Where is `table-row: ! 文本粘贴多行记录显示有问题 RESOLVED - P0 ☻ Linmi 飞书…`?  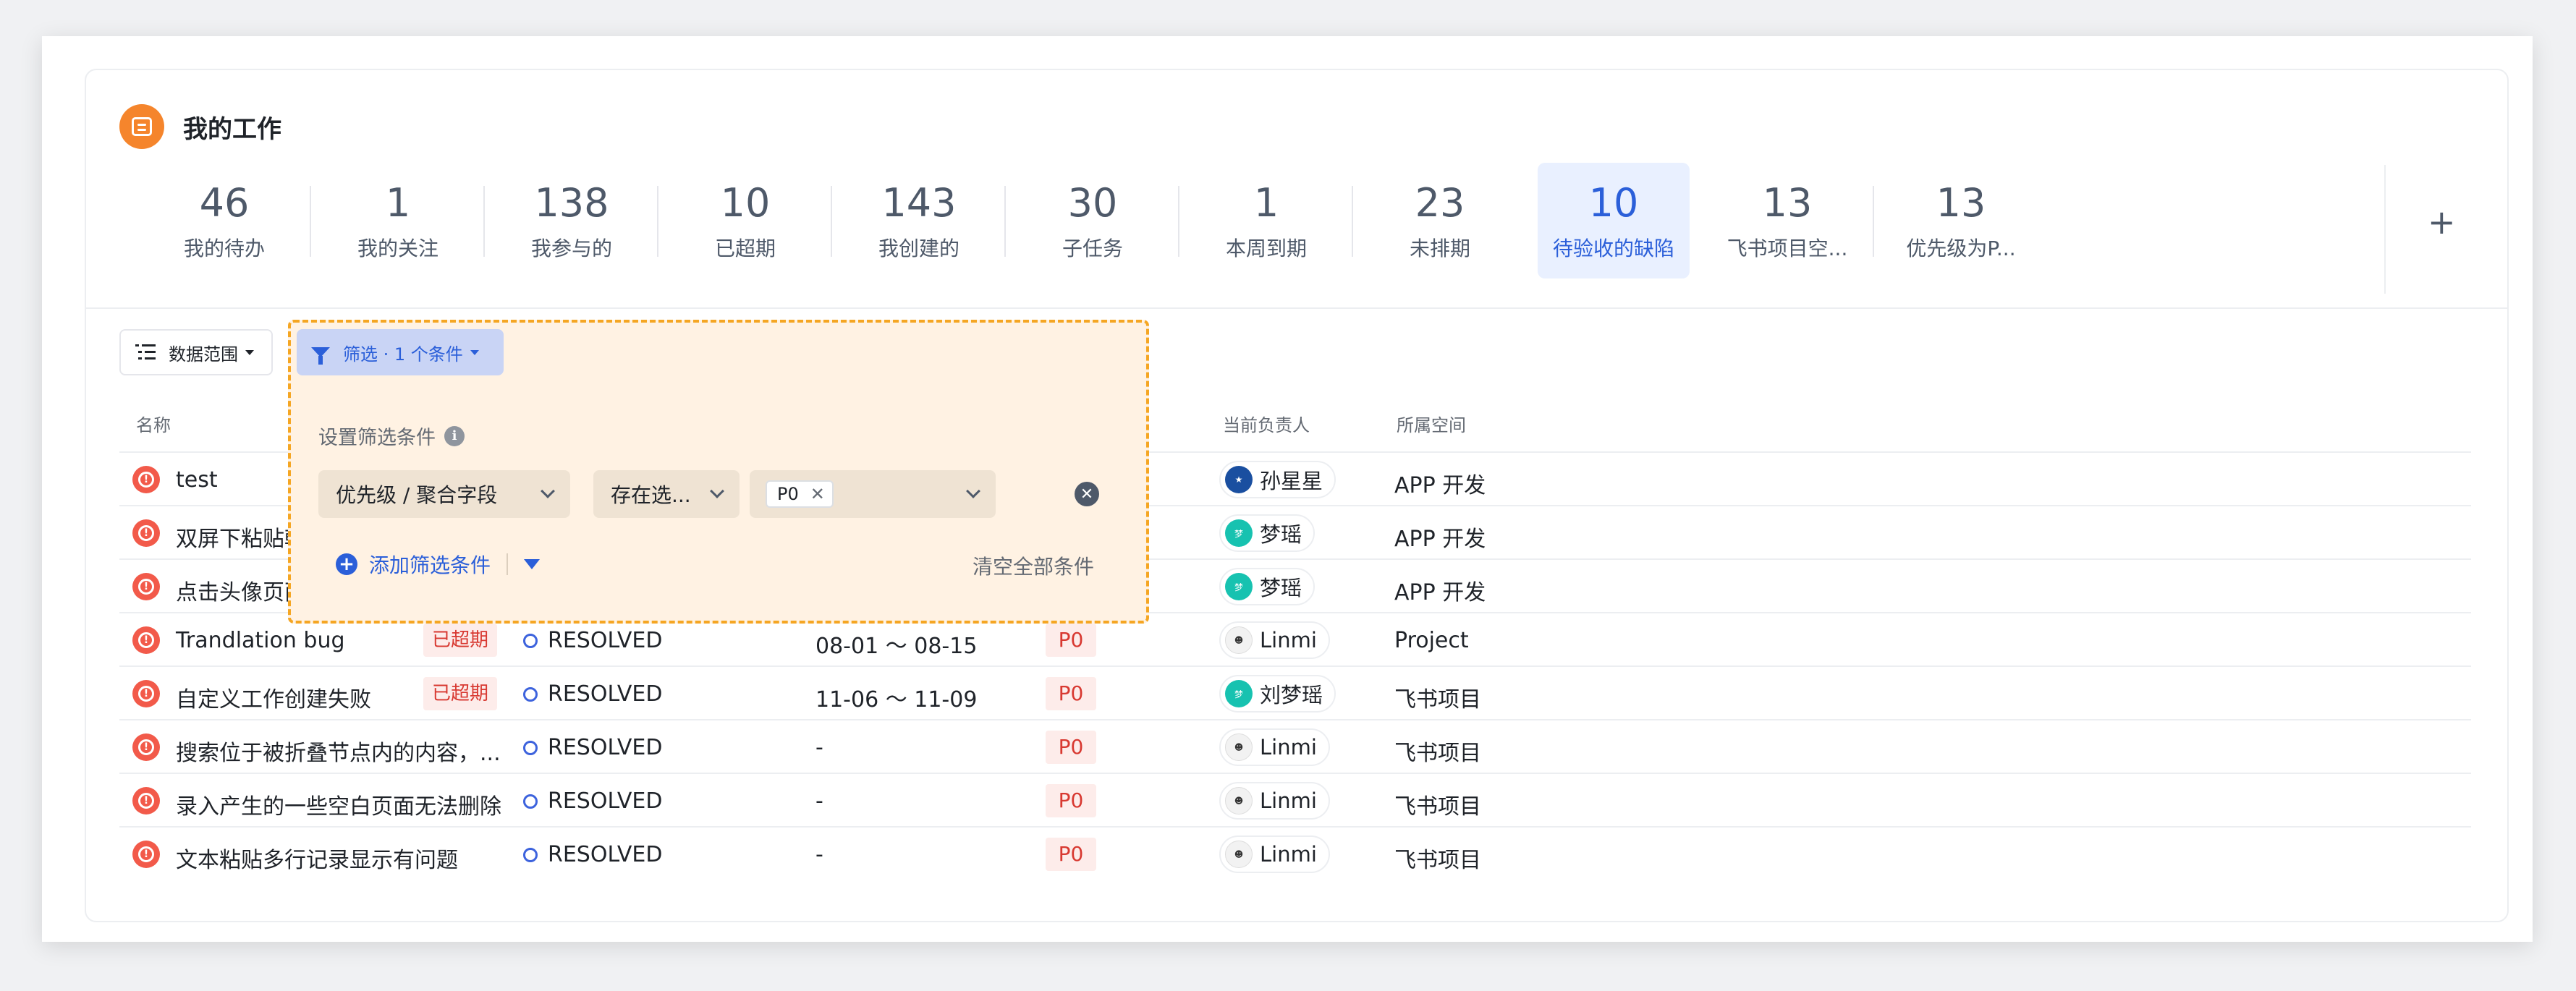
table-row: ! 文本粘贴多行记录显示有问题 RESOLVED - P0 ☻ Linmi 飞书… is located at coordinates (1295, 854).